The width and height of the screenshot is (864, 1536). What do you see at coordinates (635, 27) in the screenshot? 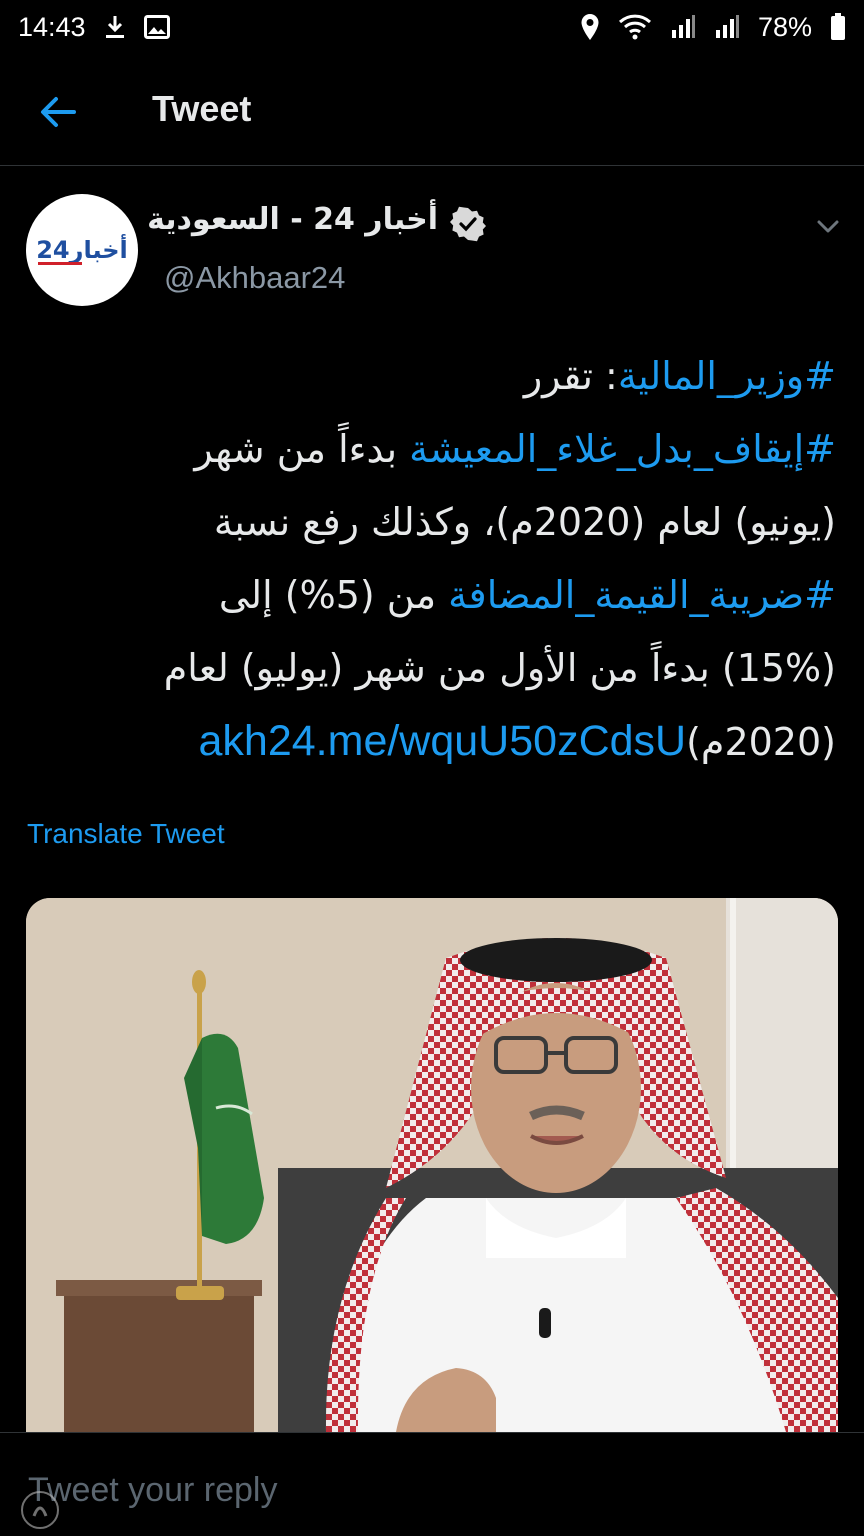
I see `wifi-icon` at bounding box center [635, 27].